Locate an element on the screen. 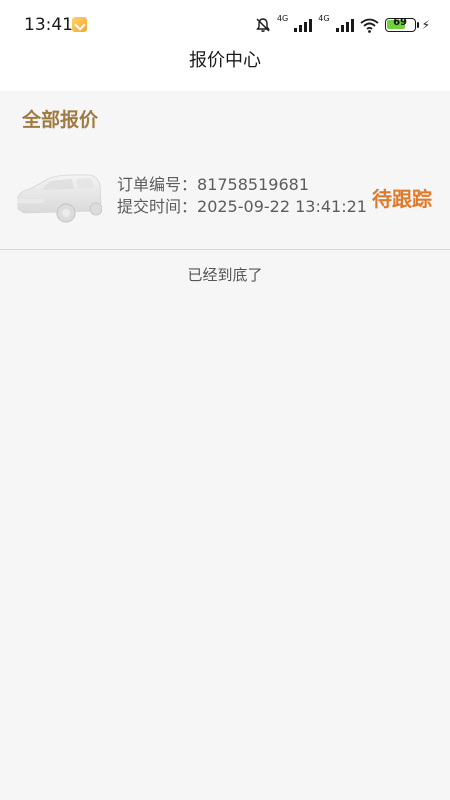 The width and height of the screenshot is (450, 800). order-number-value: 81758519681 is located at coordinates (253, 184).